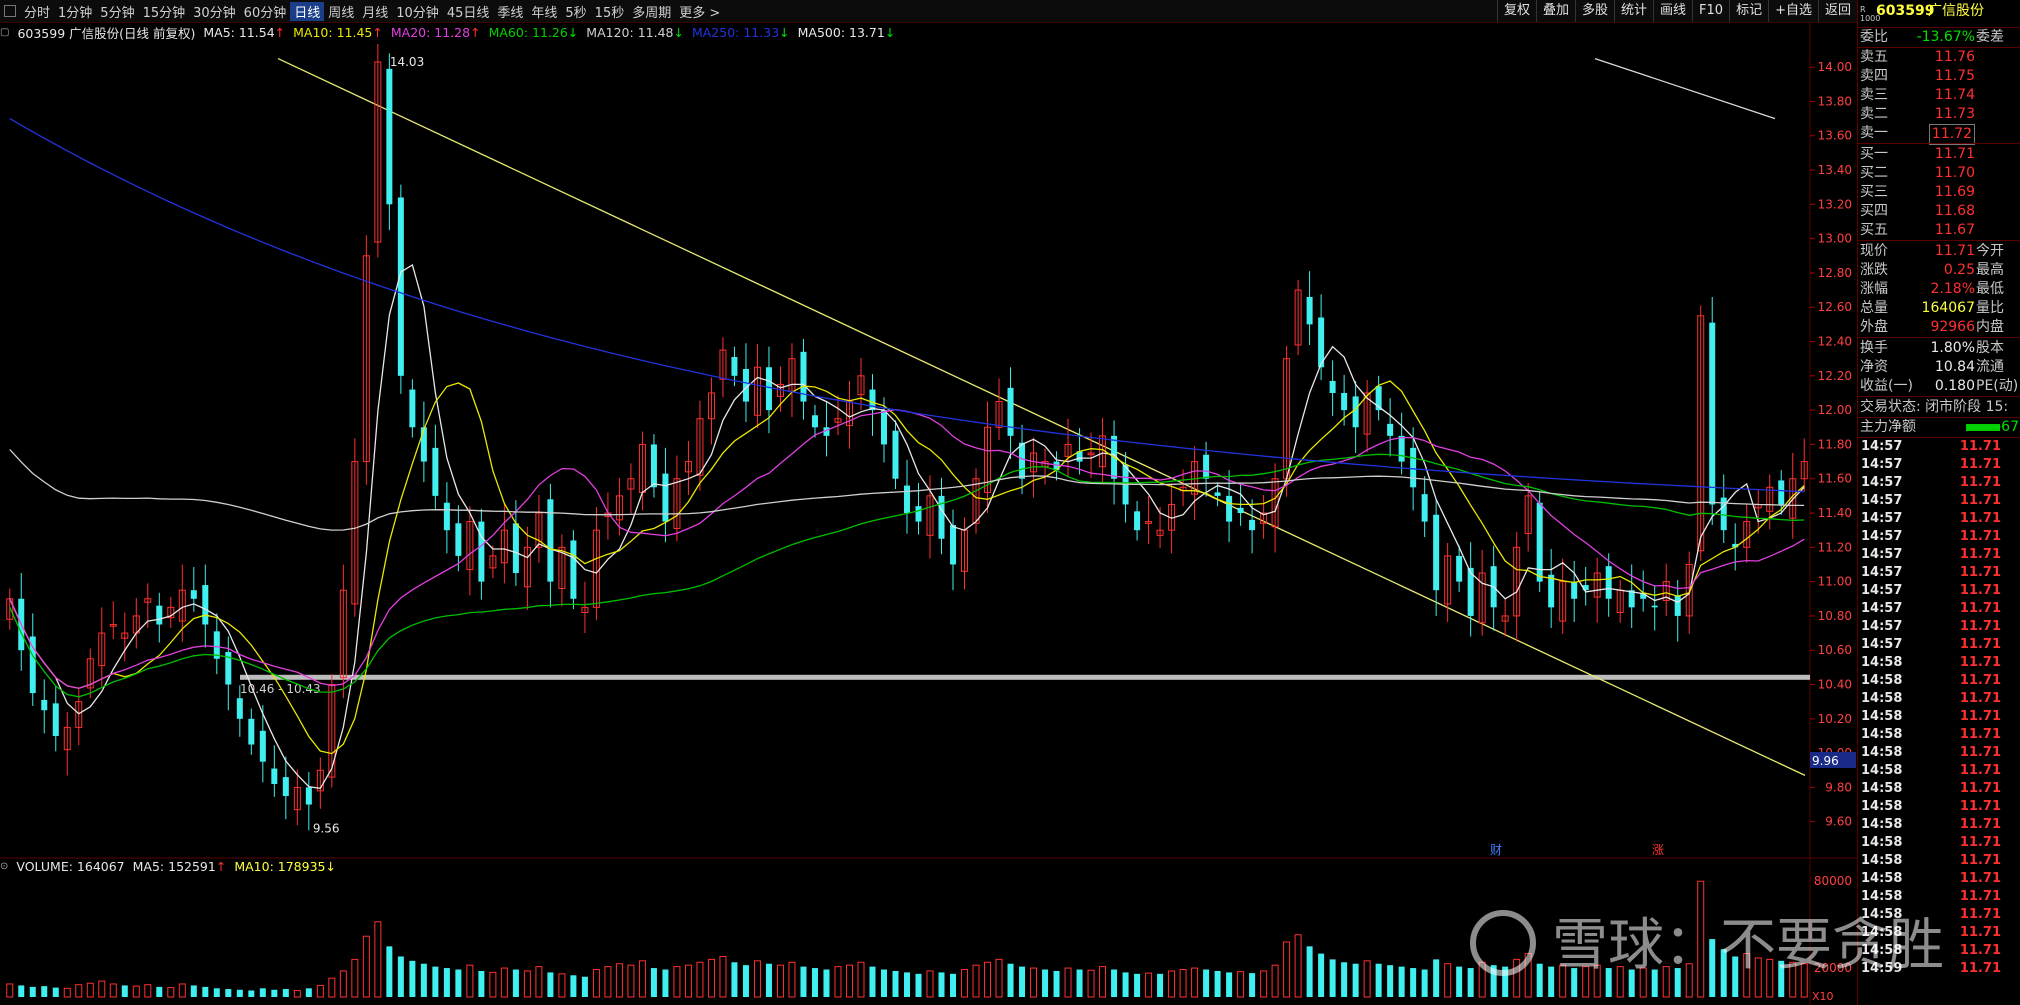 Image resolution: width=2020 pixels, height=1005 pixels. I want to click on period-tab-10: 45日线, so click(468, 11).